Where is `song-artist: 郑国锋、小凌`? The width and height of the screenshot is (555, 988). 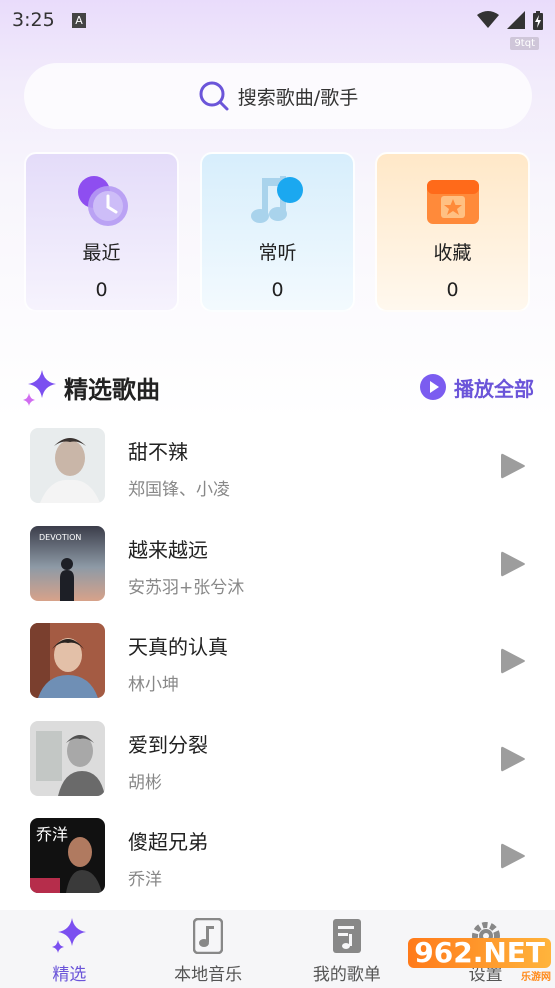
song-artist: 郑国锋、小凌 is located at coordinates (179, 490).